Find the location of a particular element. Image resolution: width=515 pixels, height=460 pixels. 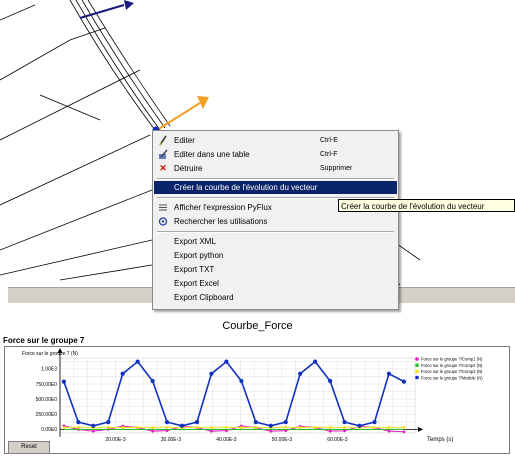

y-axis-label: Force sur le groupe 7 (N) is located at coordinates (50, 354).